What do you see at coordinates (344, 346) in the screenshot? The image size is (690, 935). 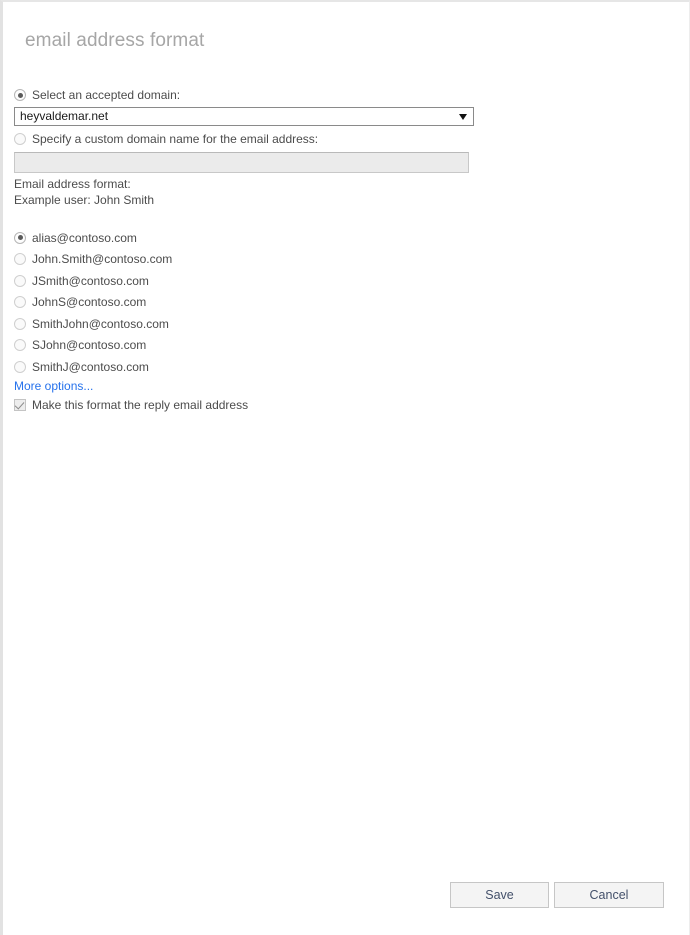 I see `format-option-sjohn: SJohn@contoso.com` at bounding box center [344, 346].